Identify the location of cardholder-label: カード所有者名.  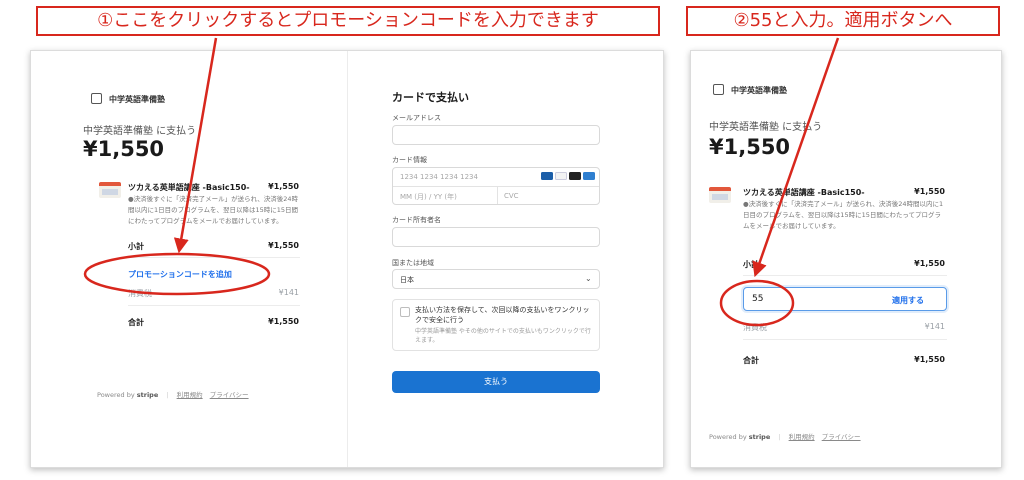
(416, 220).